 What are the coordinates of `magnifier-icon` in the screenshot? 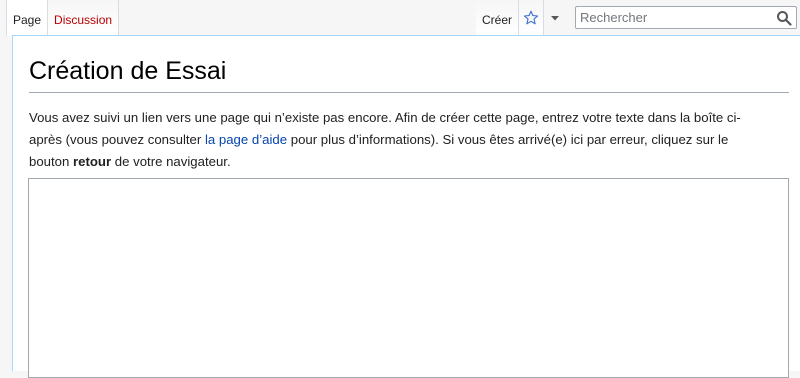 It's located at (784, 18).